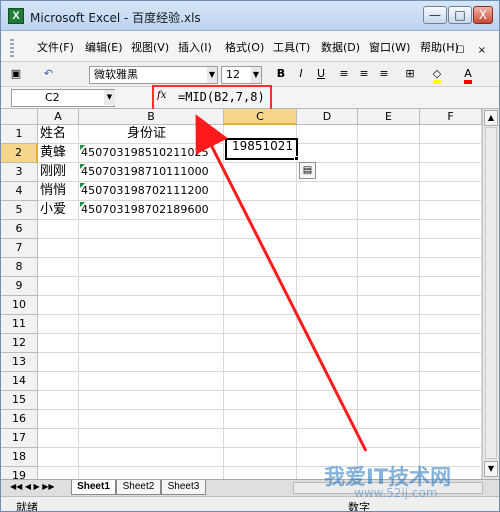 The image size is (500, 512). I want to click on paste-options-icon: ▤, so click(307, 170).